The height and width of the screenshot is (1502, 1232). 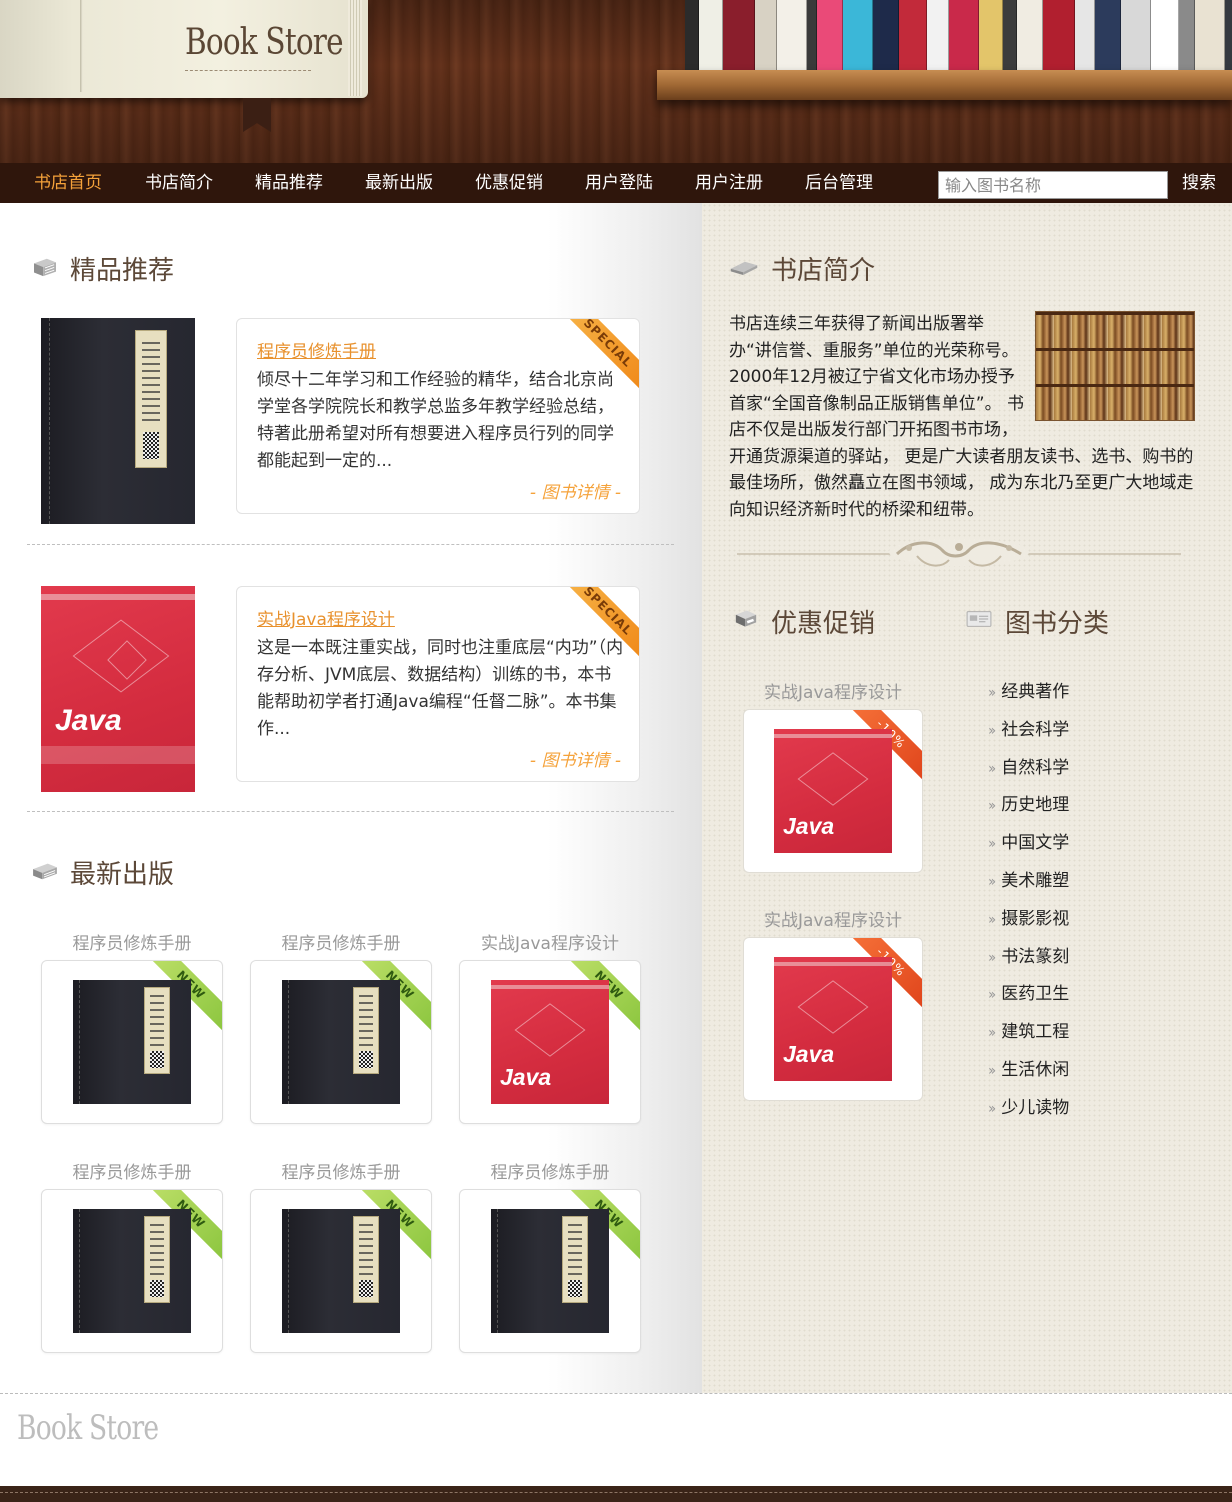 What do you see at coordinates (1035, 767) in the screenshot?
I see `category-label: 自然科学` at bounding box center [1035, 767].